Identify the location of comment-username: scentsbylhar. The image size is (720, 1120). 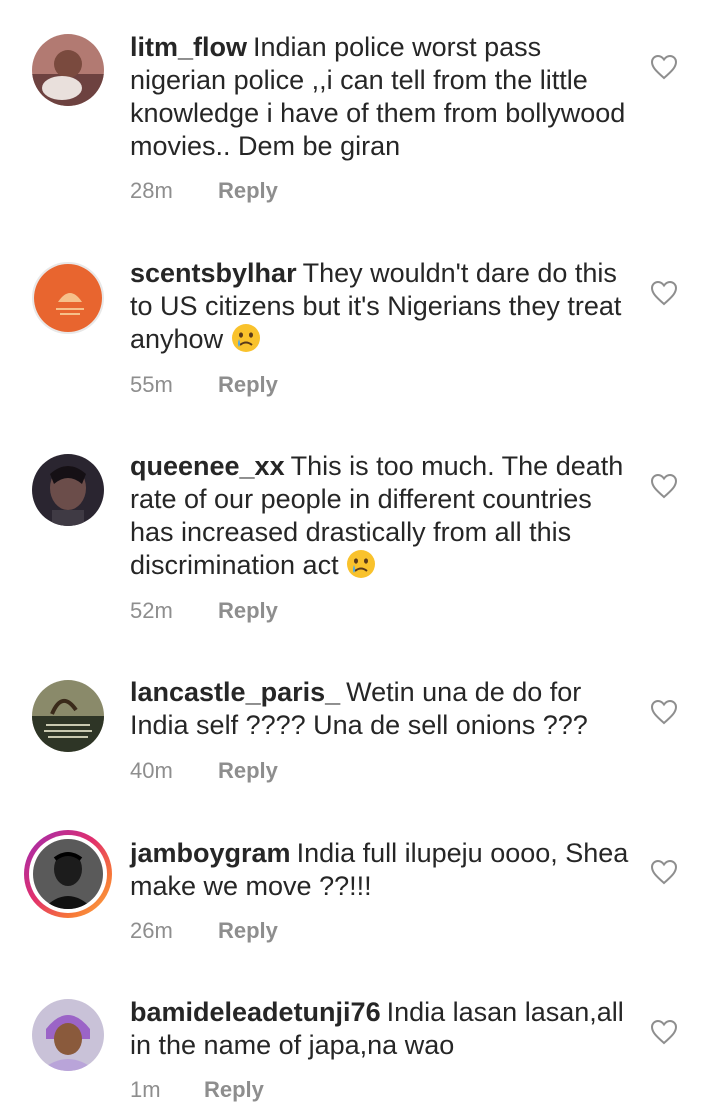
(213, 273).